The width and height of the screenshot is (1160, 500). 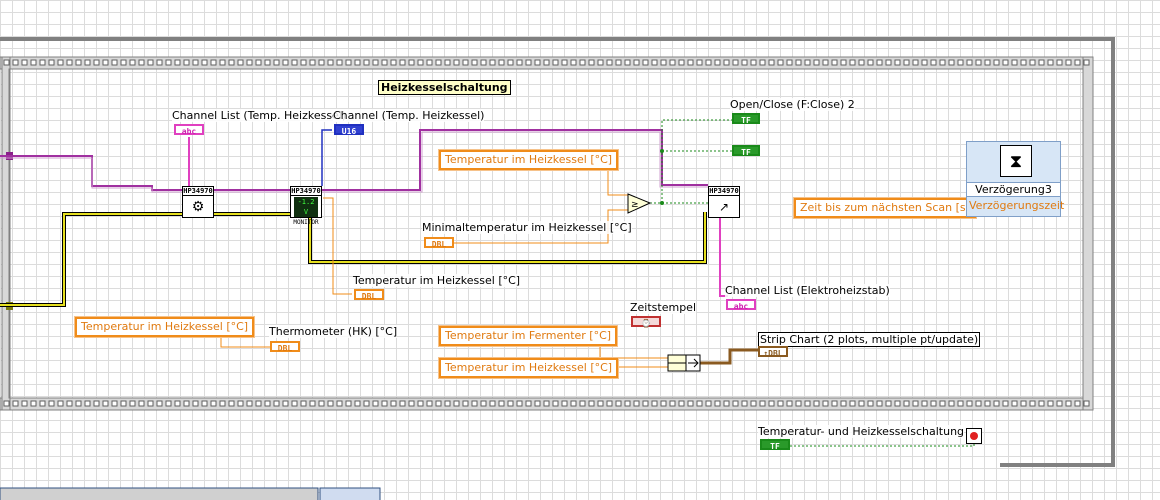 I want to click on local-temp-fermenter: Temperatur im Fermenter [°C], so click(x=528, y=336).